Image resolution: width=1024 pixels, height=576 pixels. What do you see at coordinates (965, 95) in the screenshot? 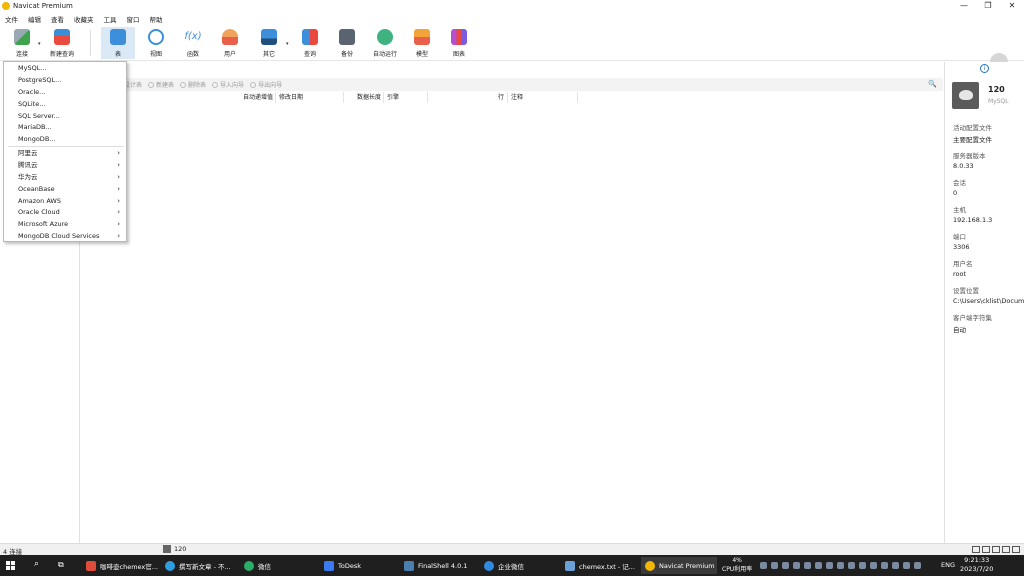
I see `mysql-dolphin-icon` at bounding box center [965, 95].